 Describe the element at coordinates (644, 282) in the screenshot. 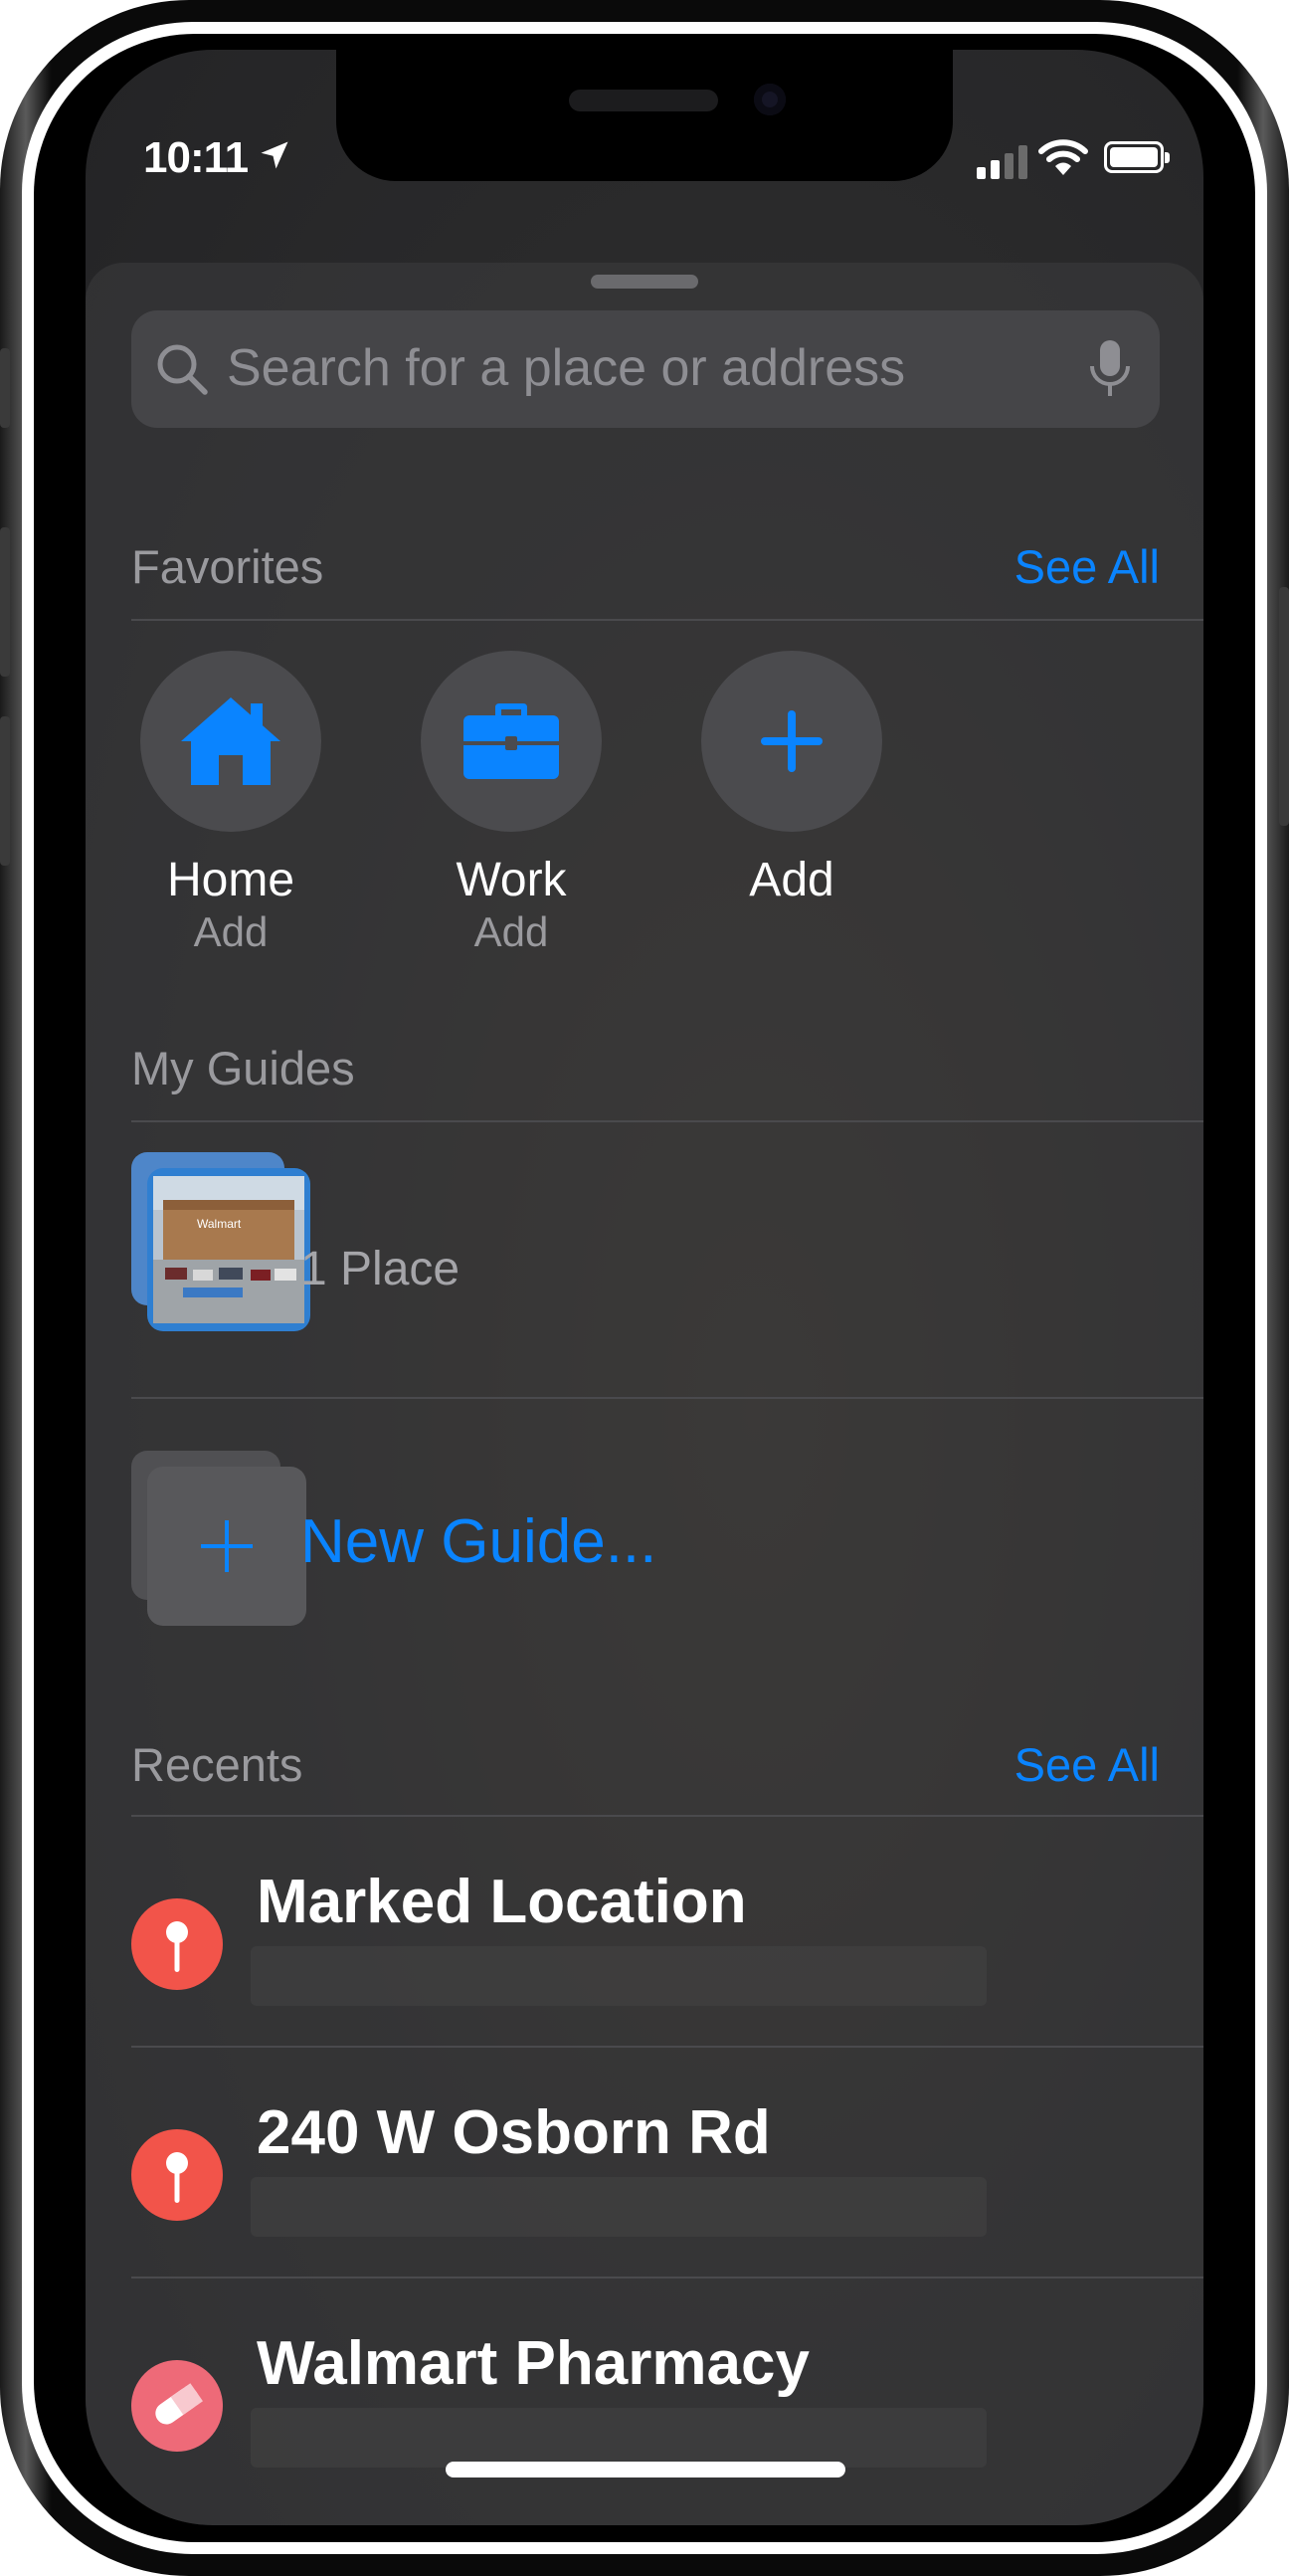

I see `sheet-grabber` at that location.